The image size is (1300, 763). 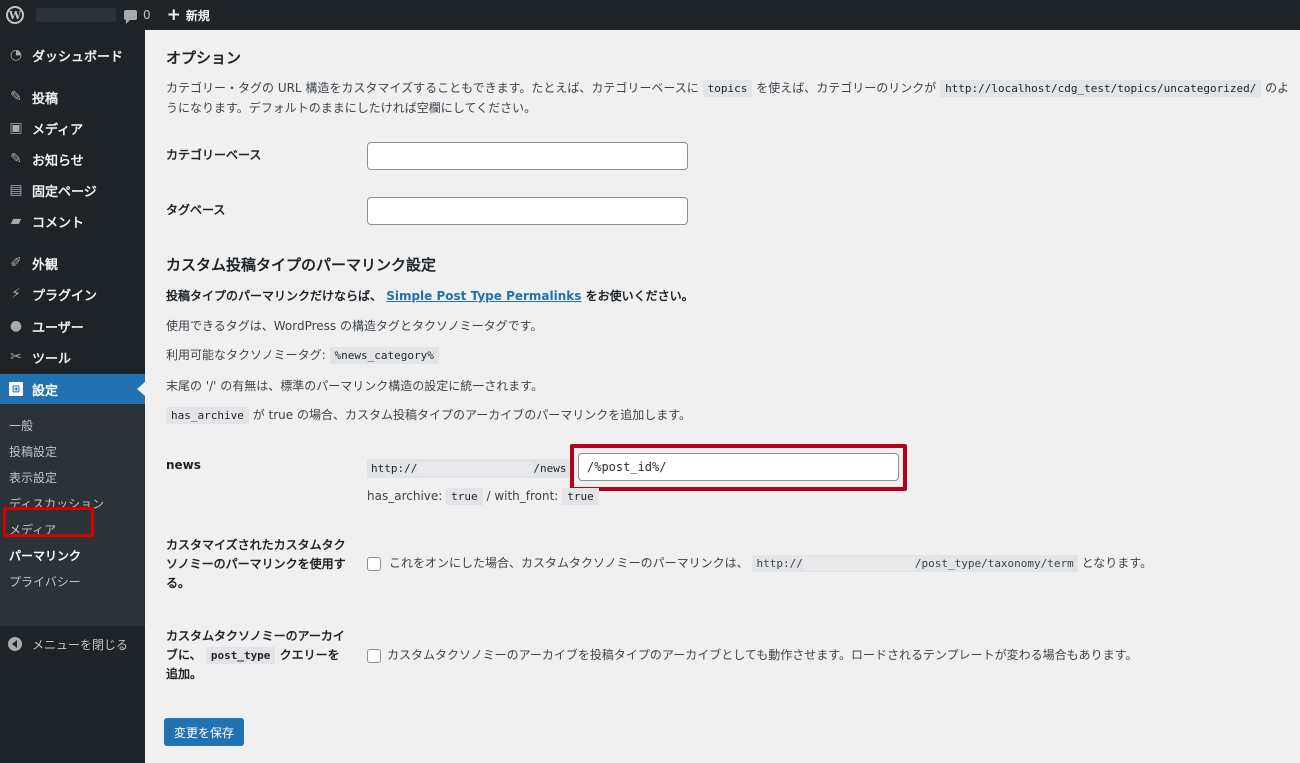 What do you see at coordinates (472, 415) in the screenshot?
I see `has-archive-note: が true の場合、カスタム投稿タイプのアーカイブのパーマリンクを追加します。` at bounding box center [472, 415].